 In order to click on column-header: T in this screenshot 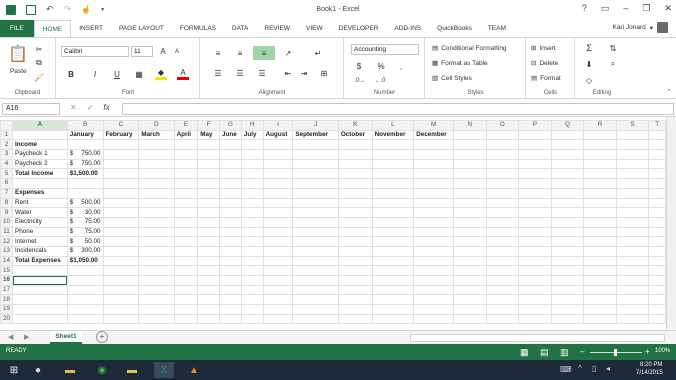, I will do `click(657, 125)`.